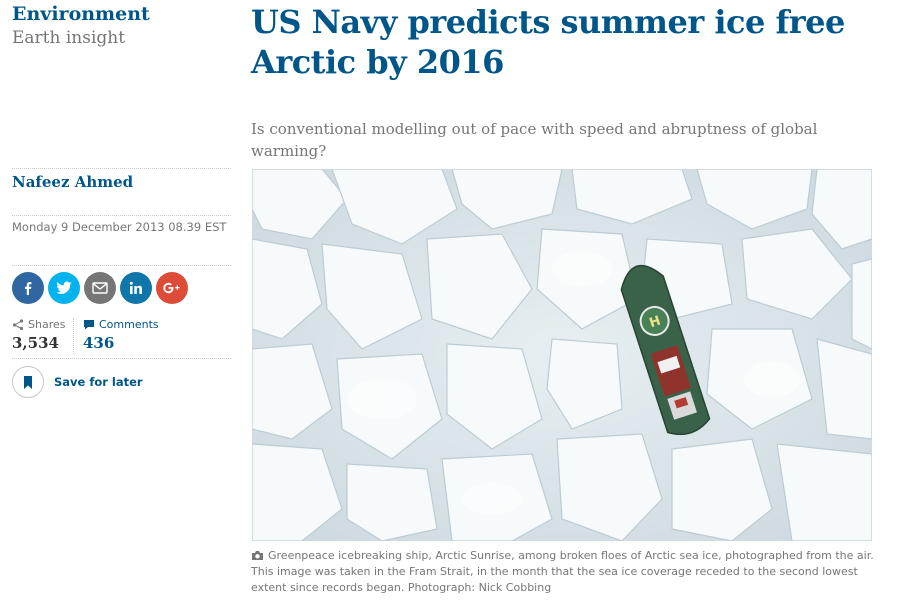 The width and height of the screenshot is (897, 606). Describe the element at coordinates (35, 343) in the screenshot. I see `shares-count: 3,534` at that location.